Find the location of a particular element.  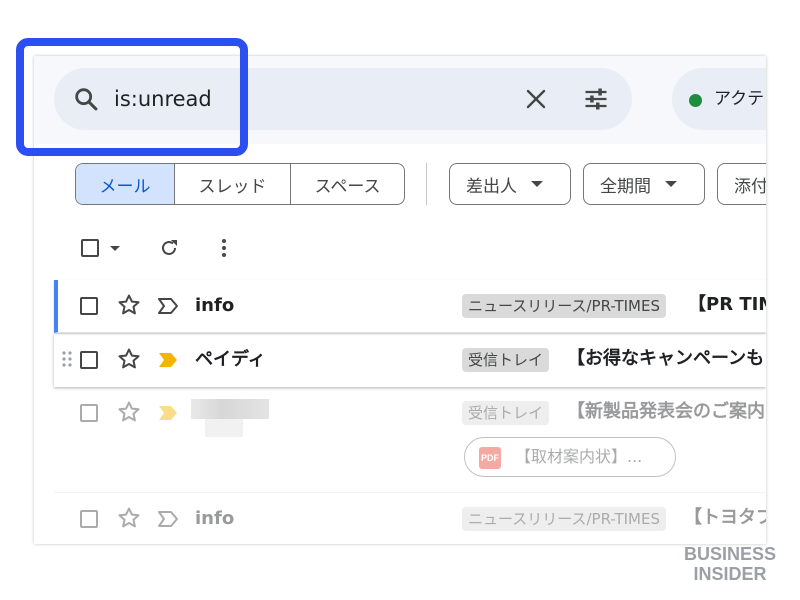

filter-date-label: 全期間 is located at coordinates (625, 186).